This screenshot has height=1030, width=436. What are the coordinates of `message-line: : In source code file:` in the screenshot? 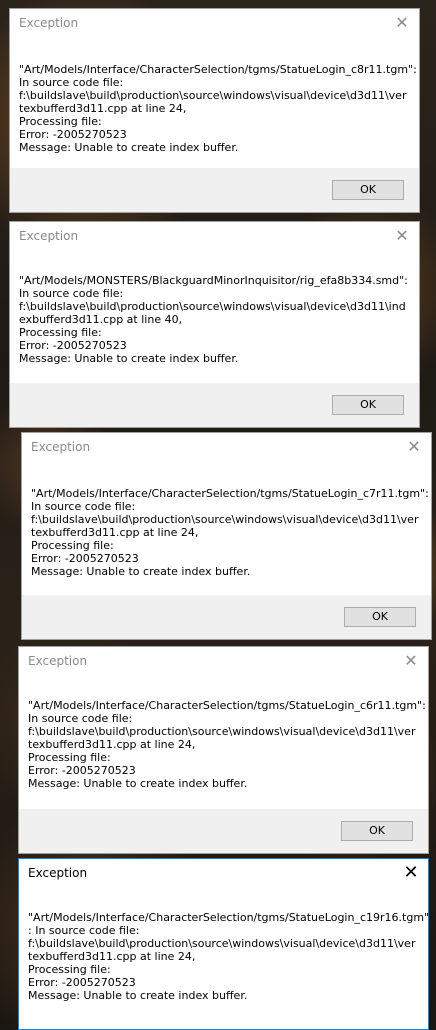 It's located at (84, 930).